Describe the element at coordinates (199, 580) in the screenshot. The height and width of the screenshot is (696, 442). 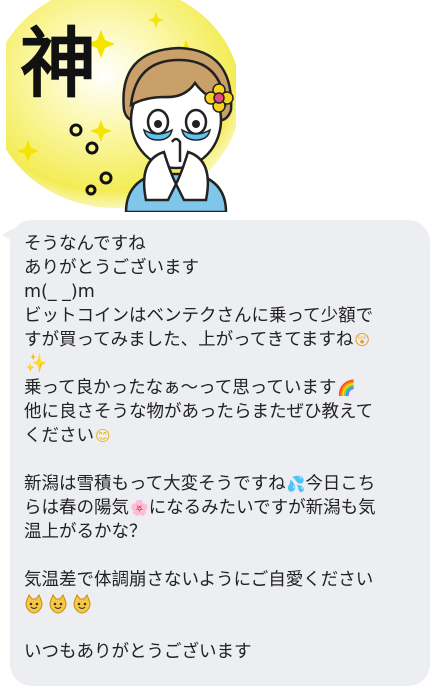
I see `message-line: 気温差で体調崩さないようにご自愛ください` at that location.